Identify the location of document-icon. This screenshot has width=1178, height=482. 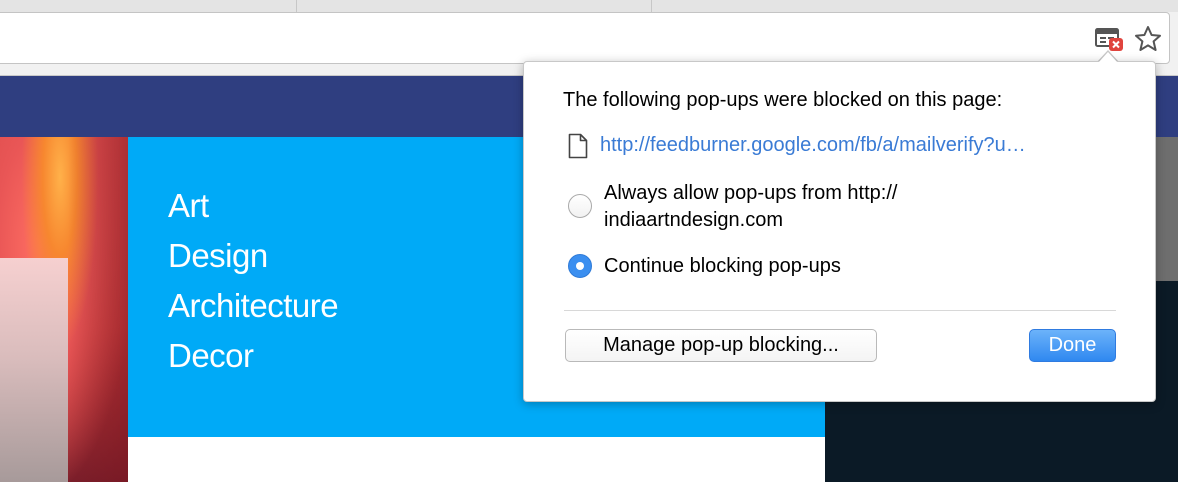
(578, 146).